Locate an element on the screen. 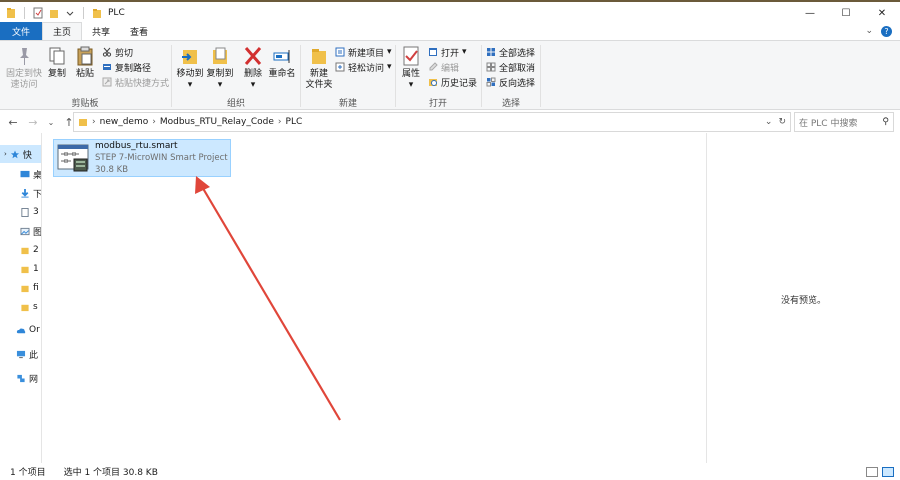 This screenshot has height=480, width=900. history-button: 历史记录 is located at coordinates (452, 82).